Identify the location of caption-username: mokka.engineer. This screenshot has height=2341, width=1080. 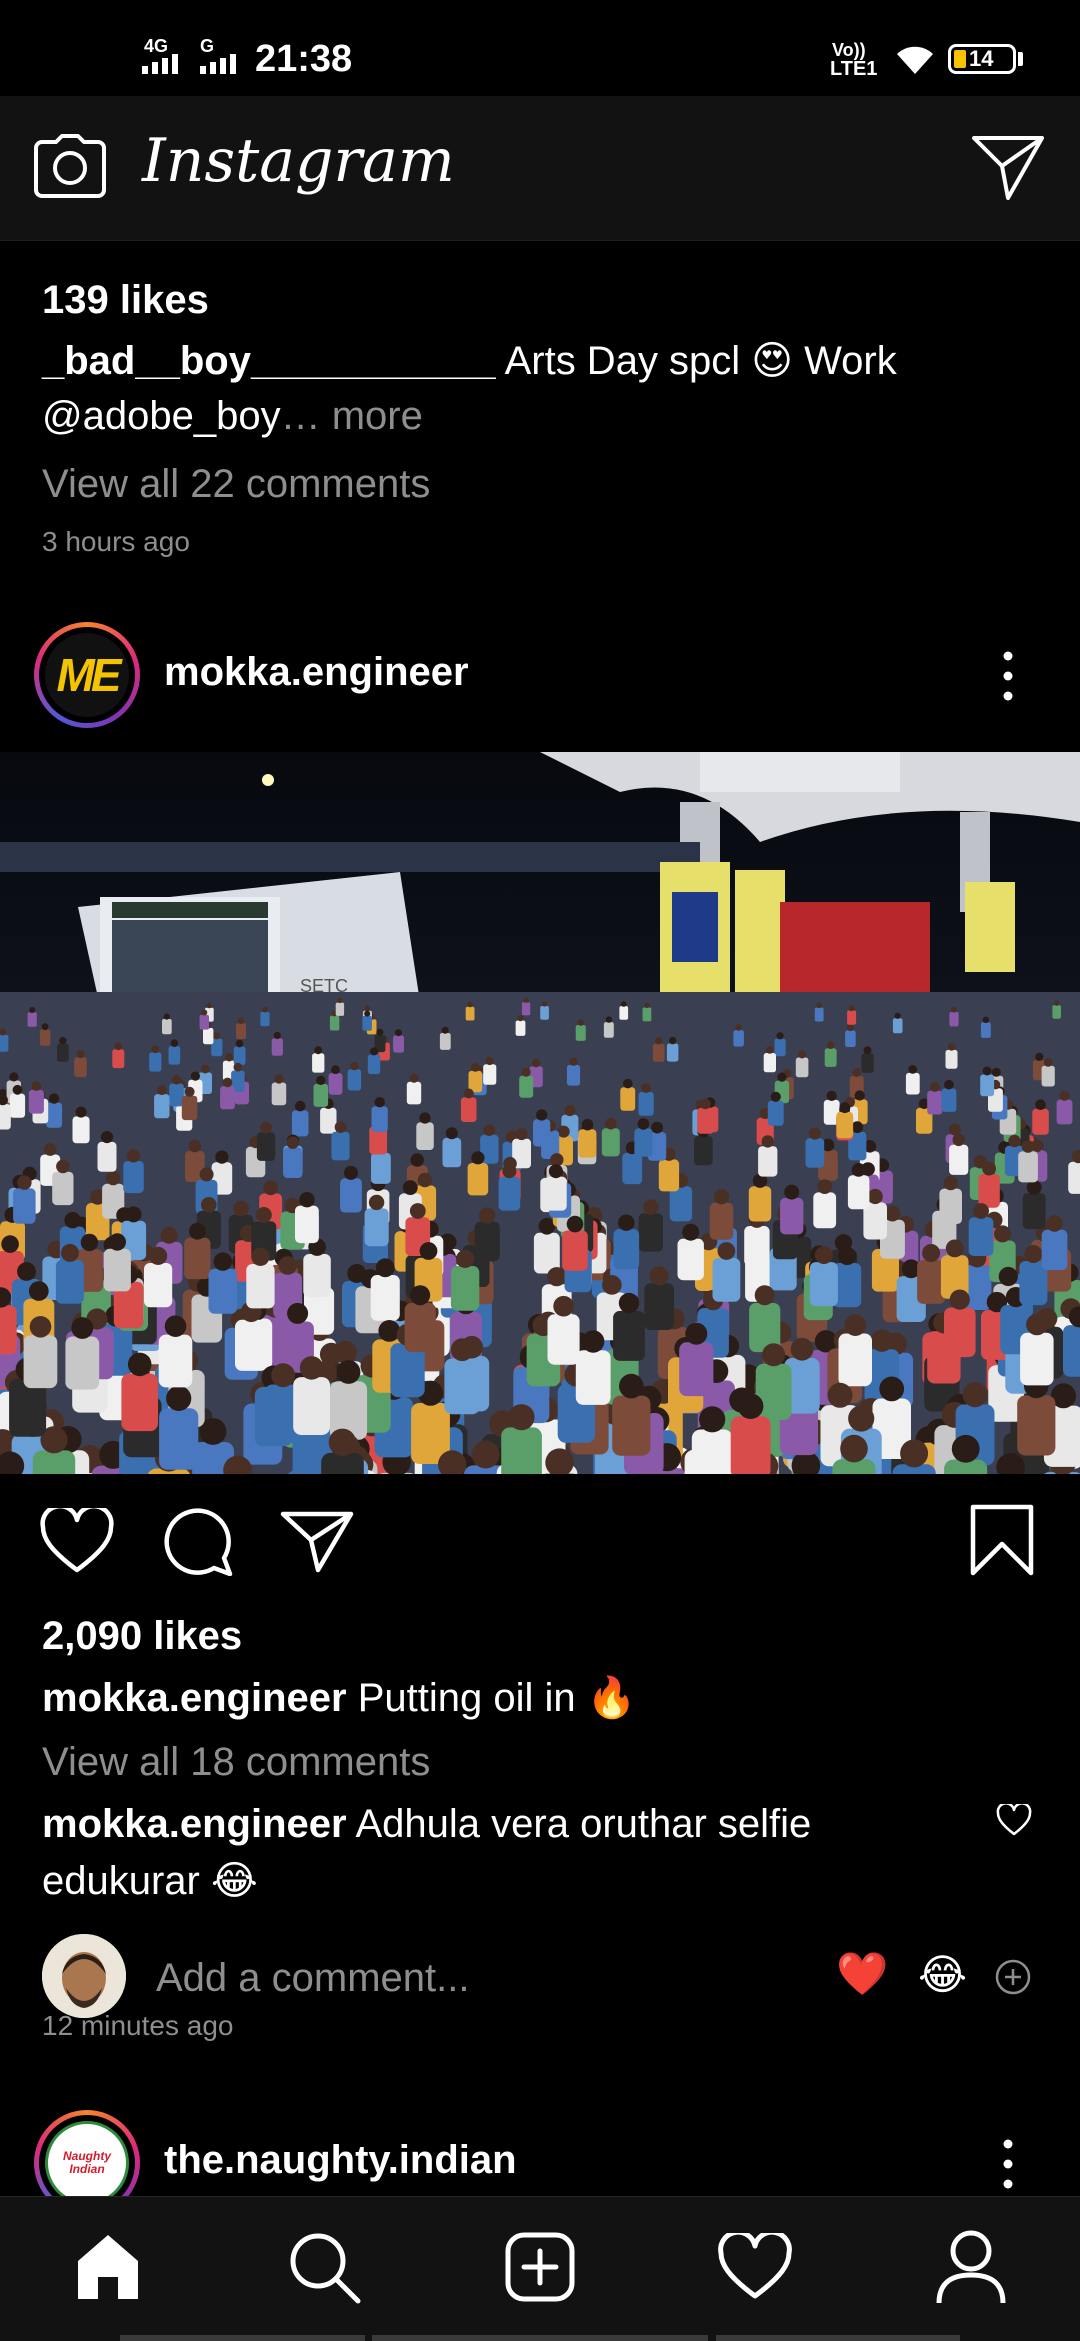
(194, 1698).